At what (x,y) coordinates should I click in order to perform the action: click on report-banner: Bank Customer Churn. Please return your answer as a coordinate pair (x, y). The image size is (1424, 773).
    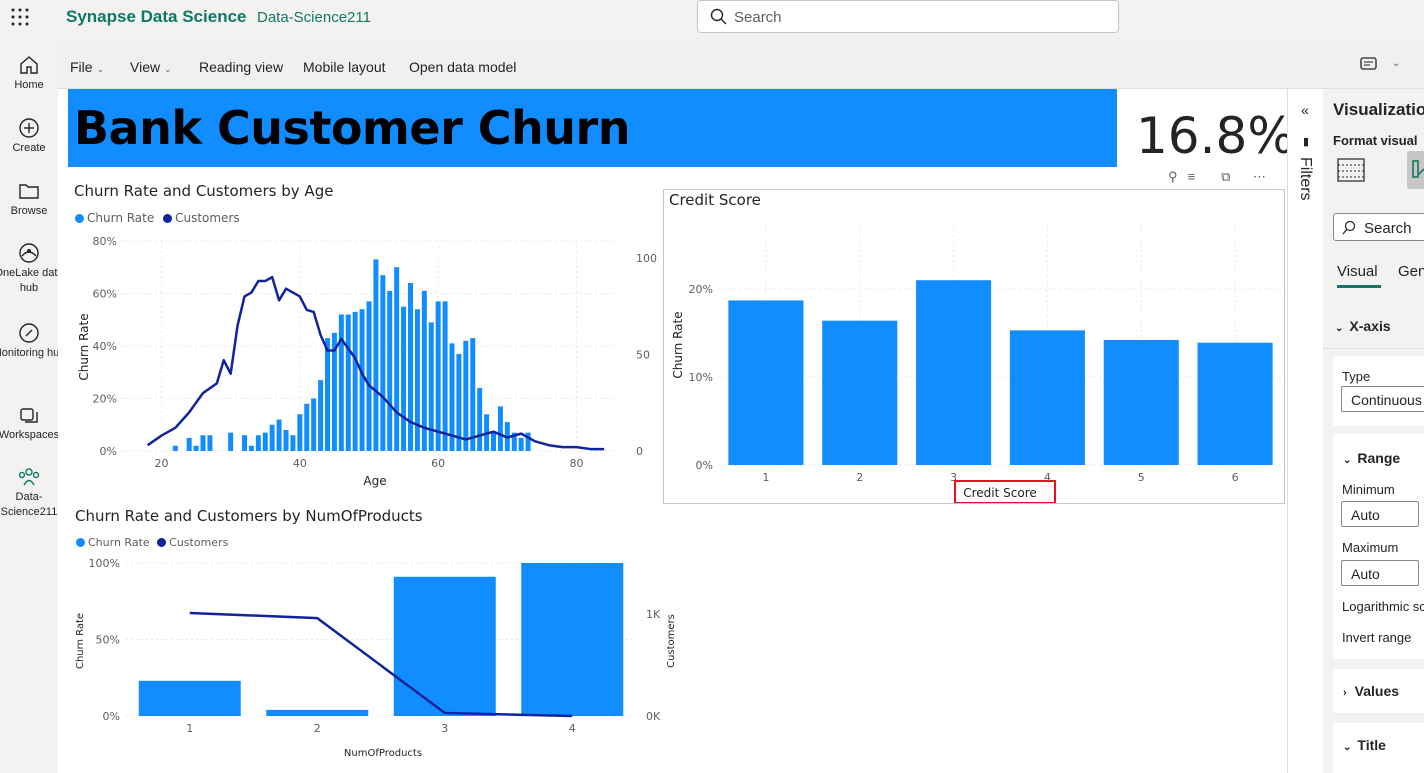
    Looking at the image, I should click on (592, 128).